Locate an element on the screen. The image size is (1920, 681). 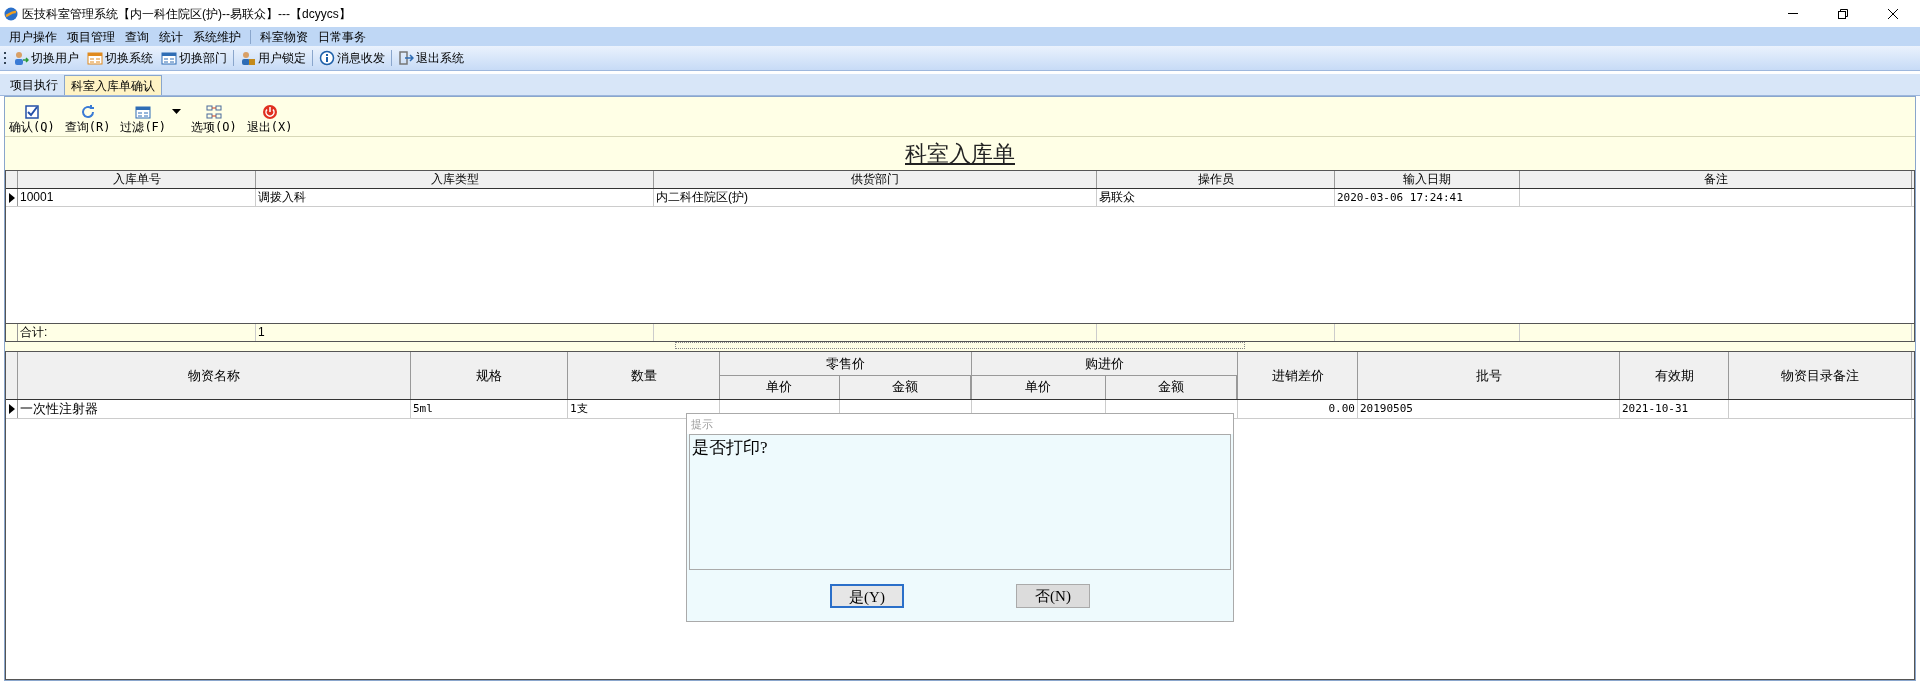
toolbar-button: 切换系统 is located at coordinates (120, 58).